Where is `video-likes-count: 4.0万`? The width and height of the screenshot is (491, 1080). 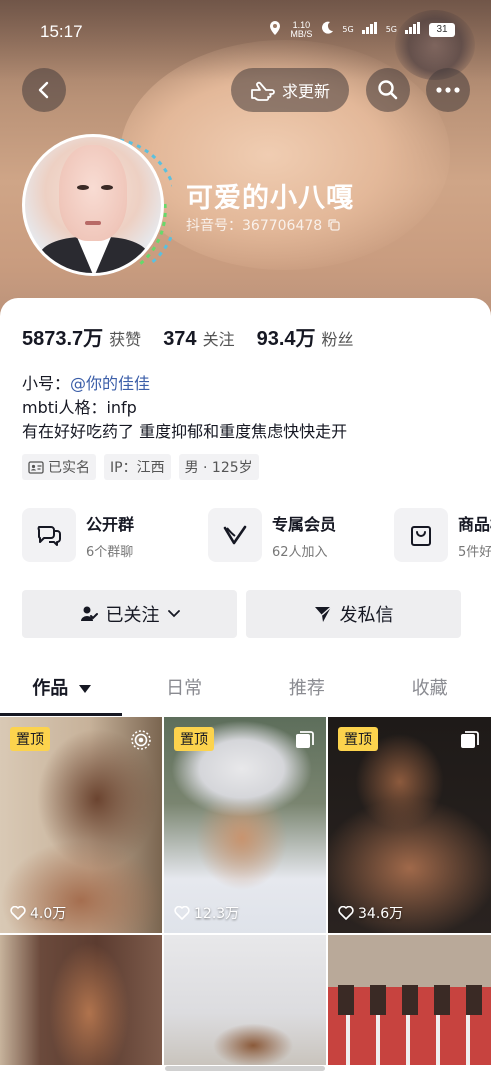
video-likes-count: 4.0万 is located at coordinates (48, 914).